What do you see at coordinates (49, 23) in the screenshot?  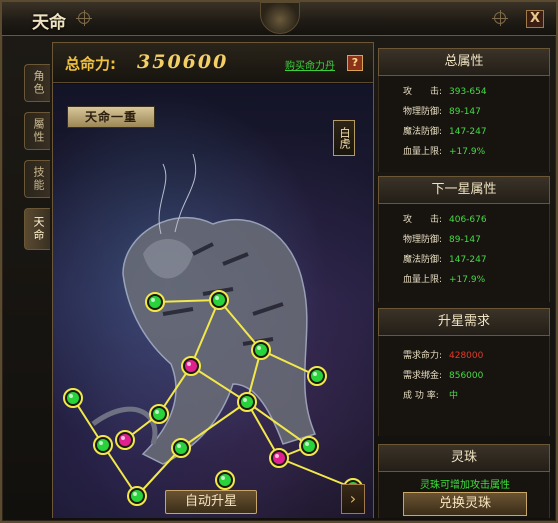 I see `window-title: 天命` at bounding box center [49, 23].